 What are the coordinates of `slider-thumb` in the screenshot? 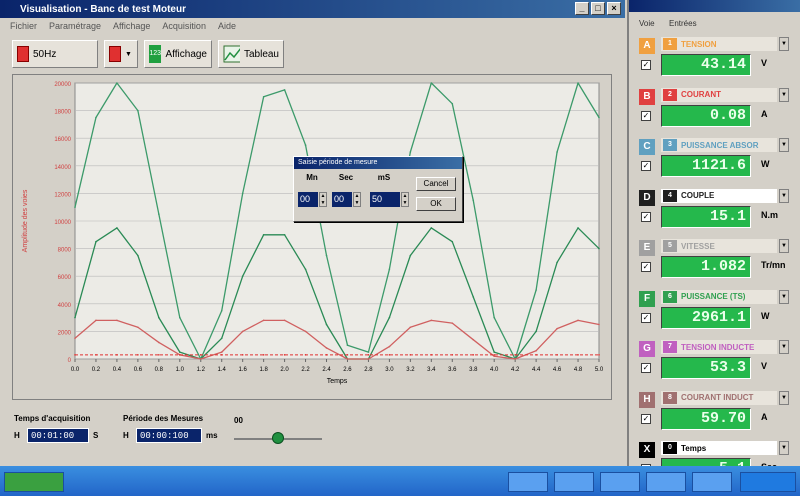 It's located at (278, 438).